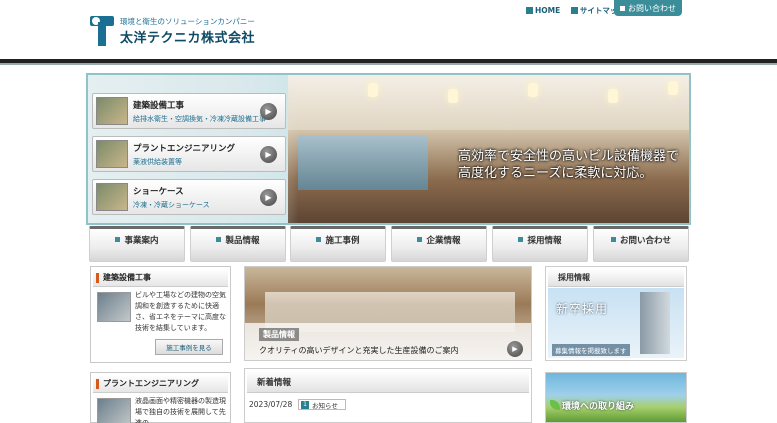  What do you see at coordinates (616, 323) in the screenshot?
I see `new-graduate-banner: 新卒採用 募集情報を掲載致します` at bounding box center [616, 323].